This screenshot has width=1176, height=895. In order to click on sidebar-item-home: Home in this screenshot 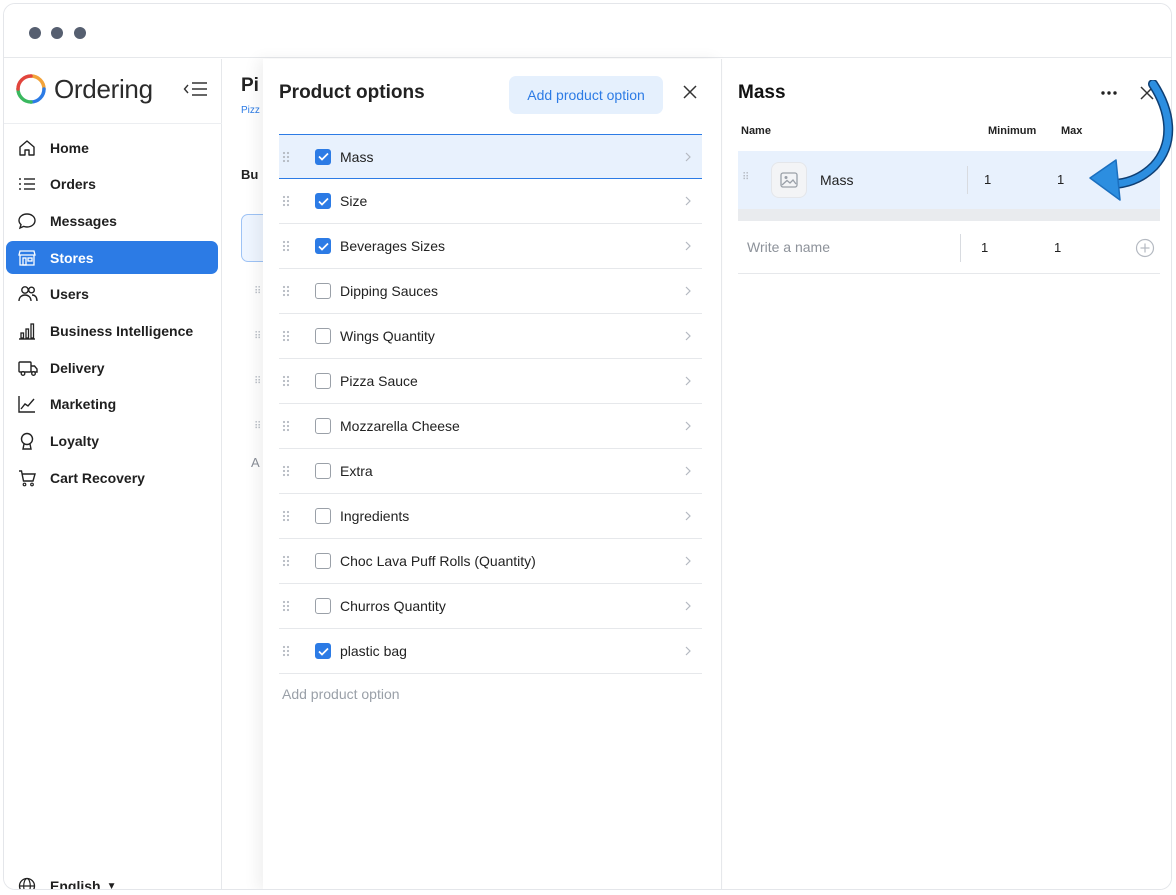, I will do `click(112, 147)`.